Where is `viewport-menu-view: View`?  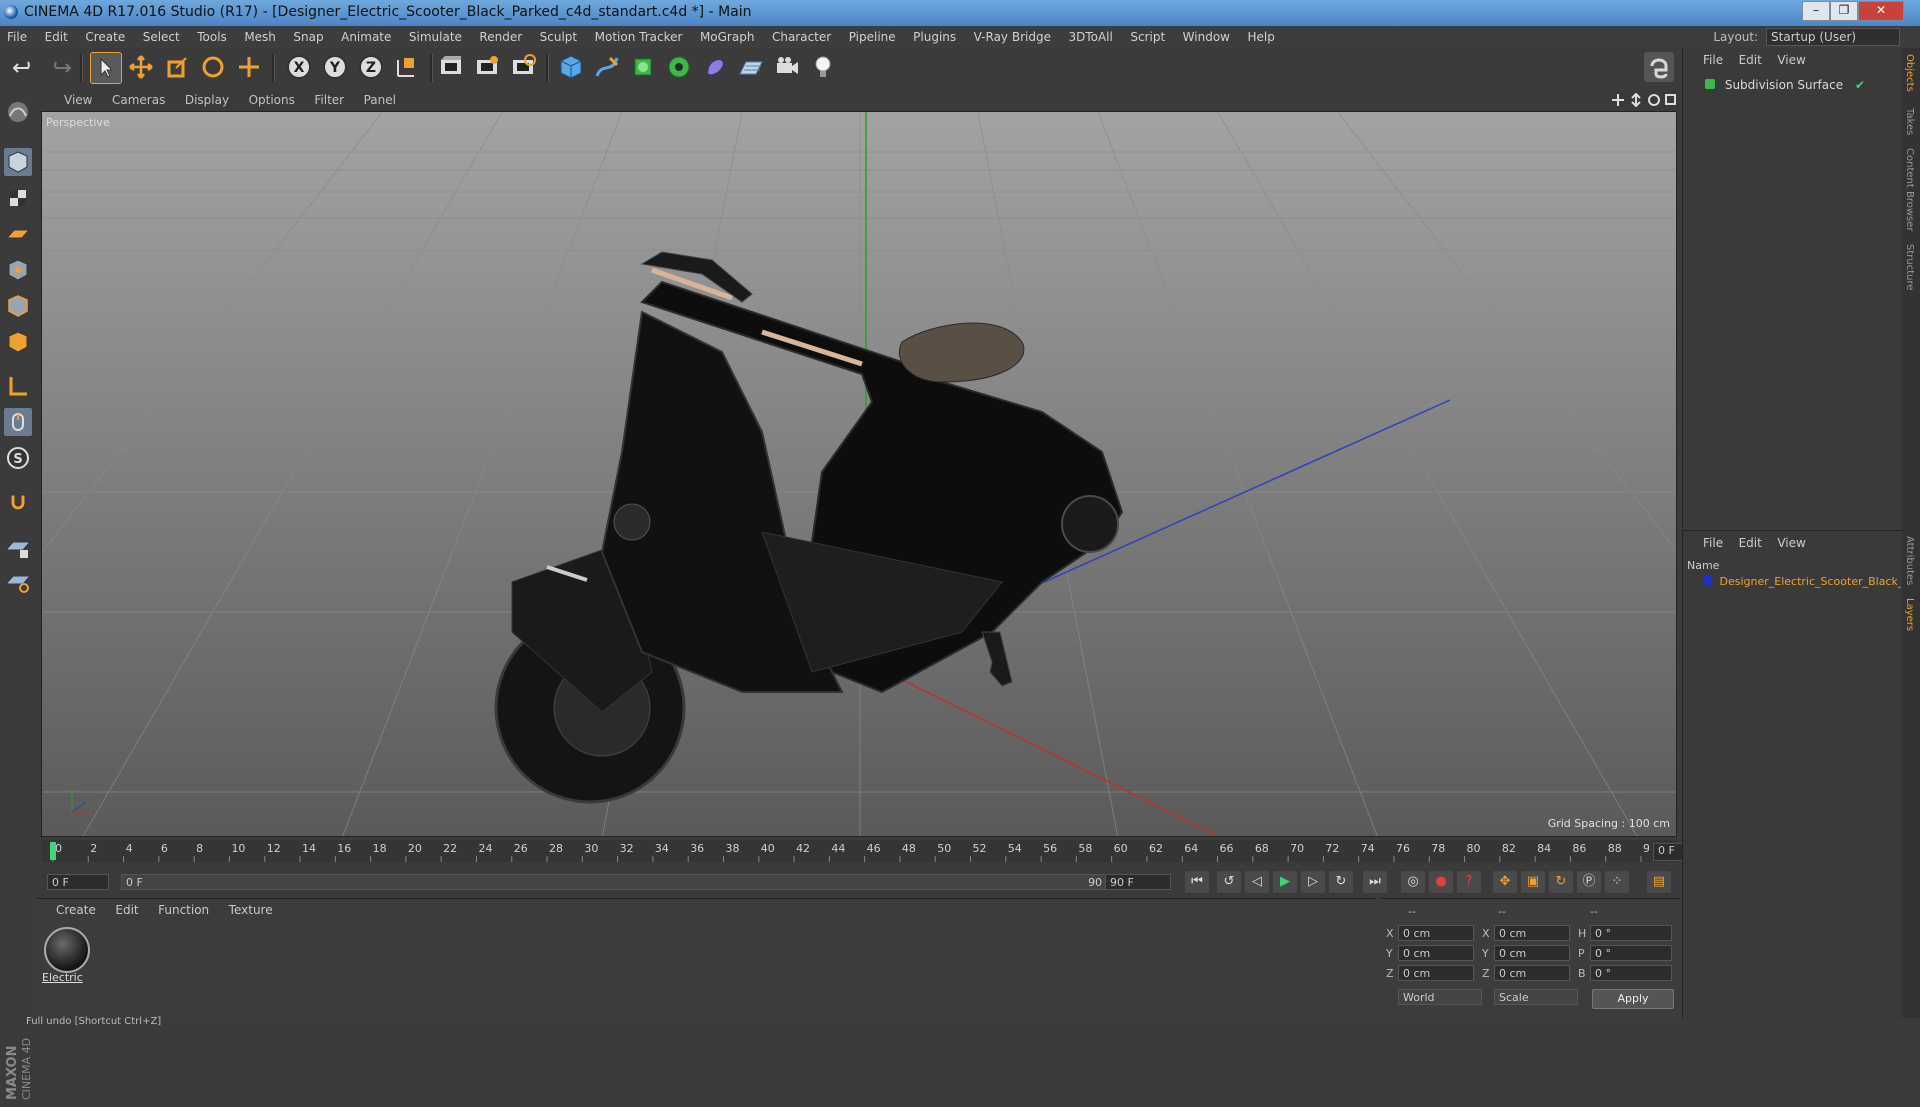
viewport-menu-view: View is located at coordinates (78, 100).